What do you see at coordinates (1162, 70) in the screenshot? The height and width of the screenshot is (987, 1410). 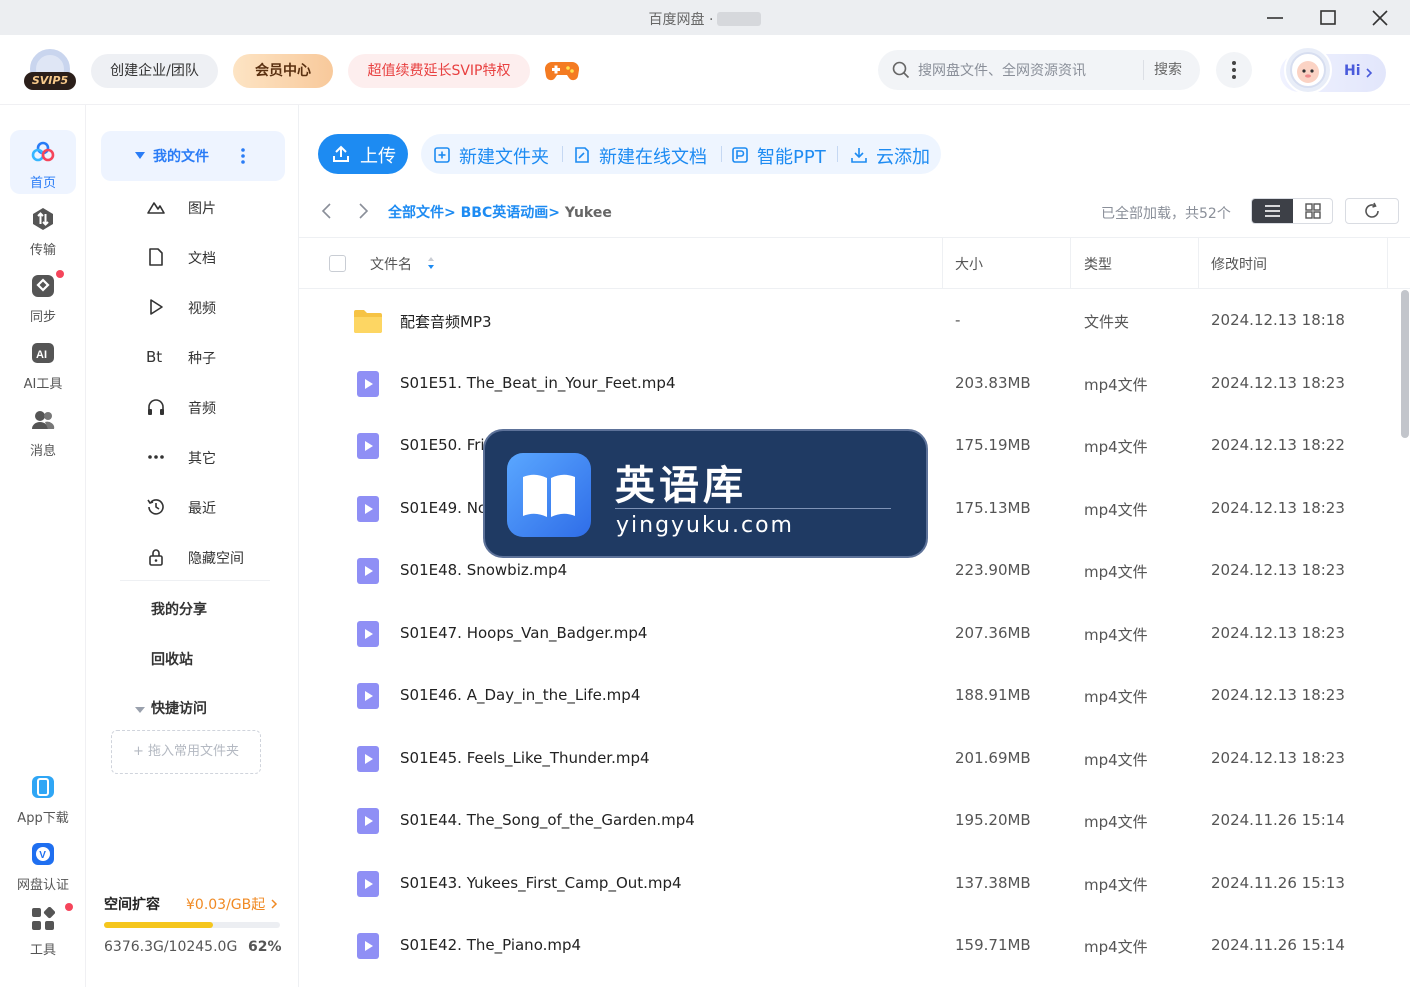 I see `search-button: 搜索` at bounding box center [1162, 70].